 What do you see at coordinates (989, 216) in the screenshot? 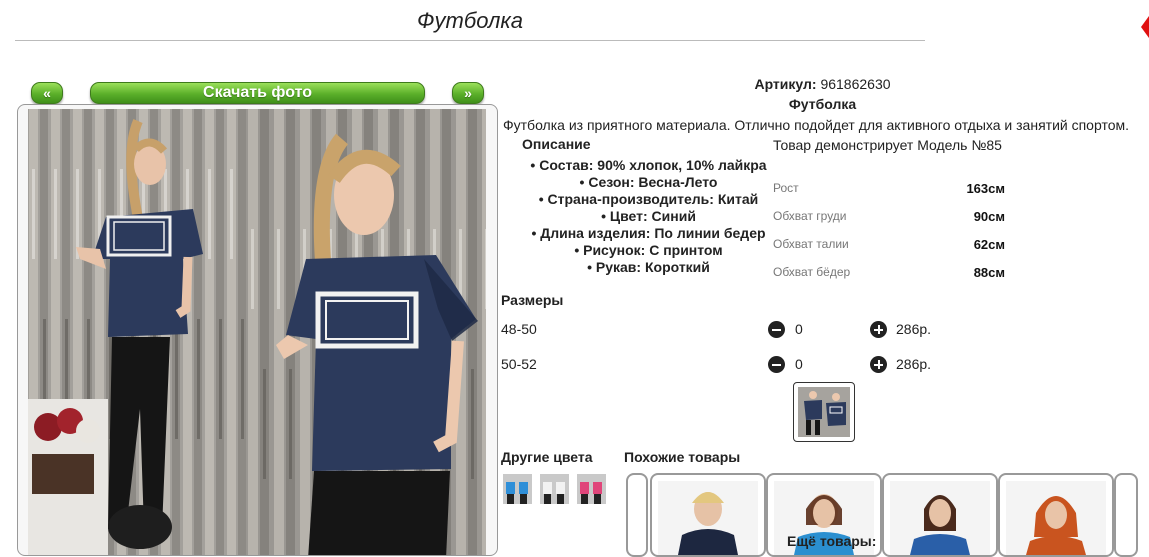
I see `model-row-value: 90см` at bounding box center [989, 216].